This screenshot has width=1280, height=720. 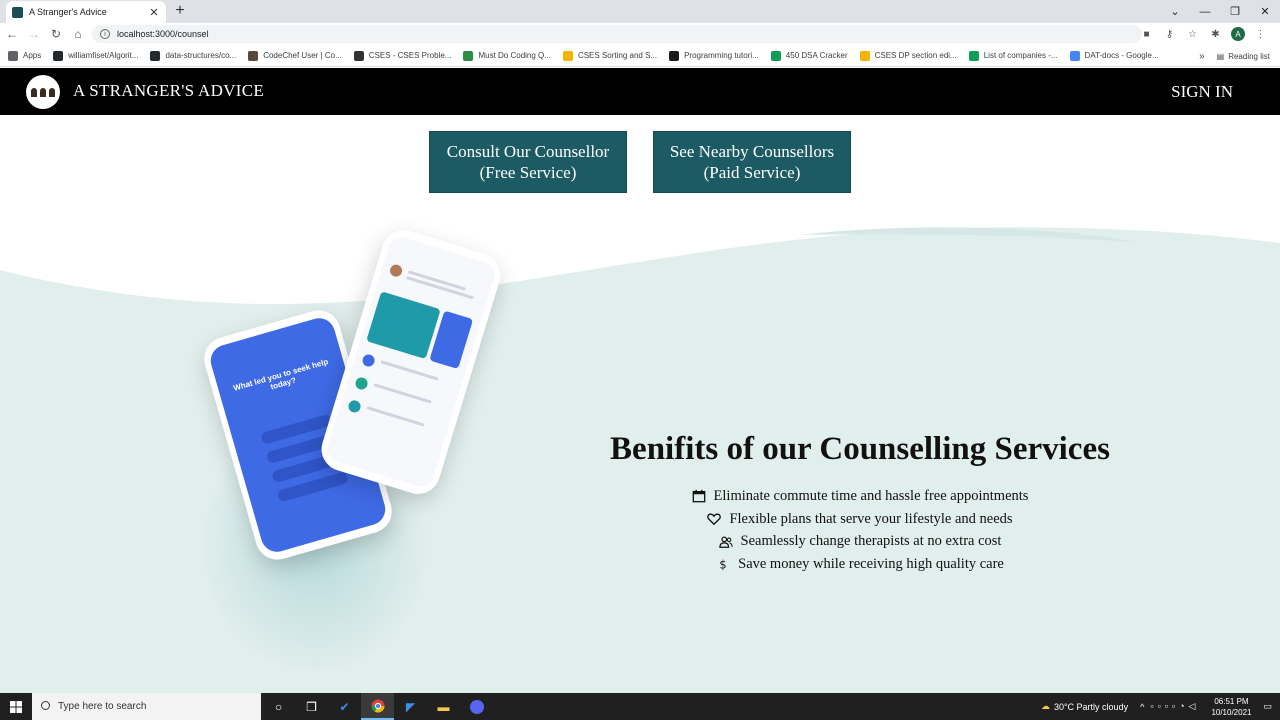 I want to click on bookmarks-overflow-icon: », so click(x=1202, y=56).